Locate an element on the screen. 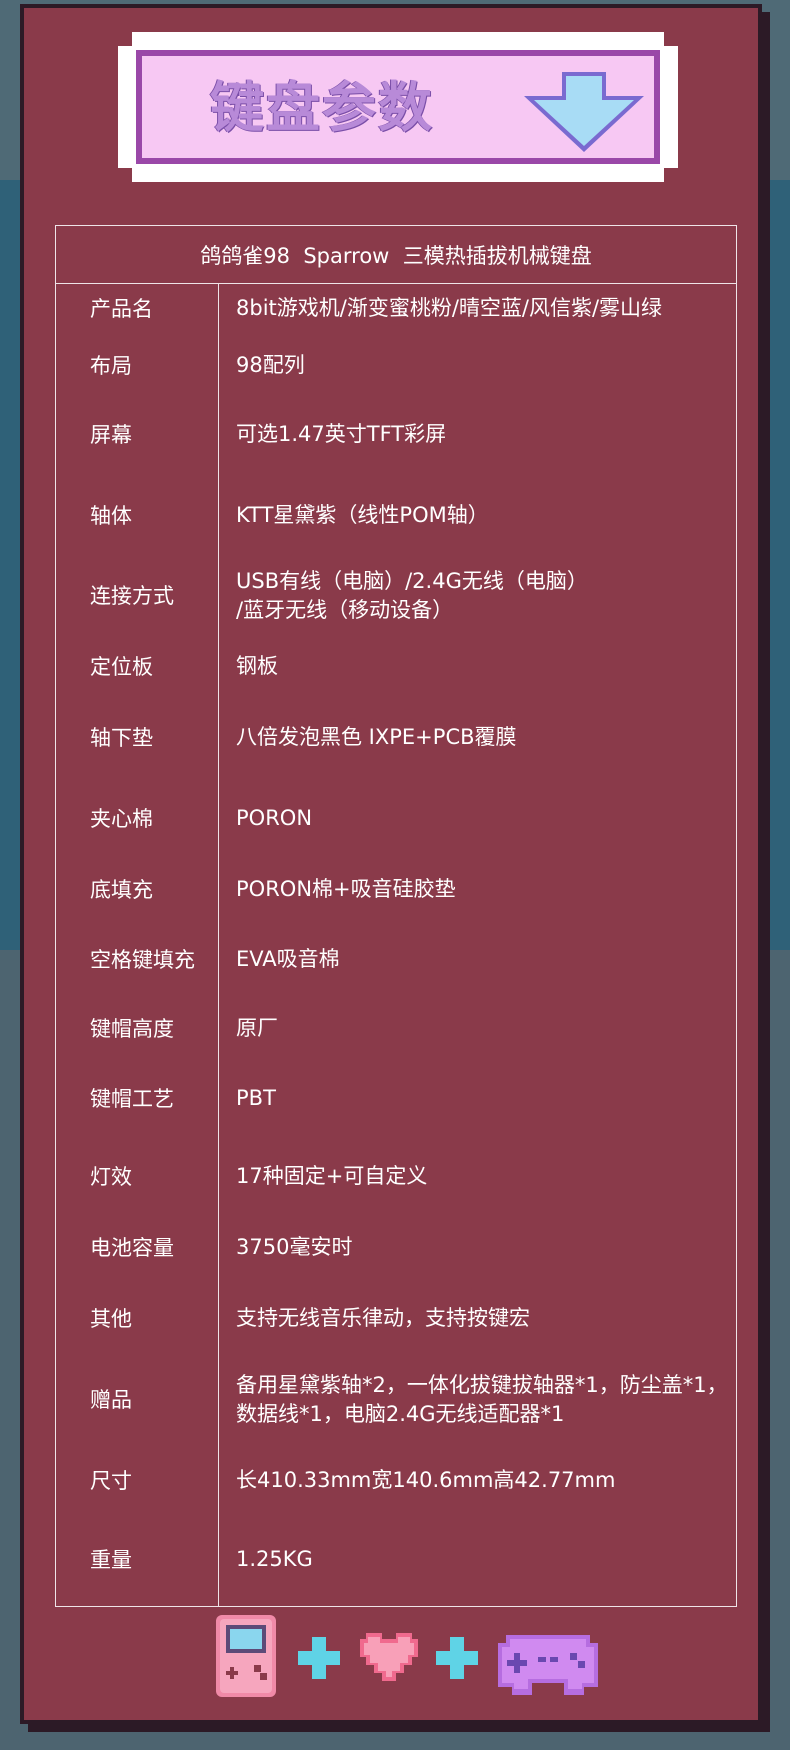 The height and width of the screenshot is (1750, 790). banner-face: 键盘参数 is located at coordinates (398, 107).